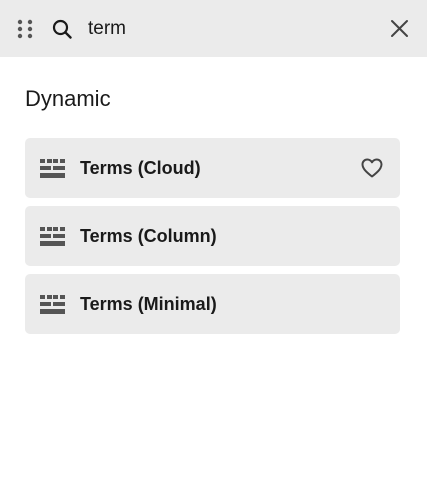 This screenshot has height=500, width=427. I want to click on search-icon, so click(62, 29).